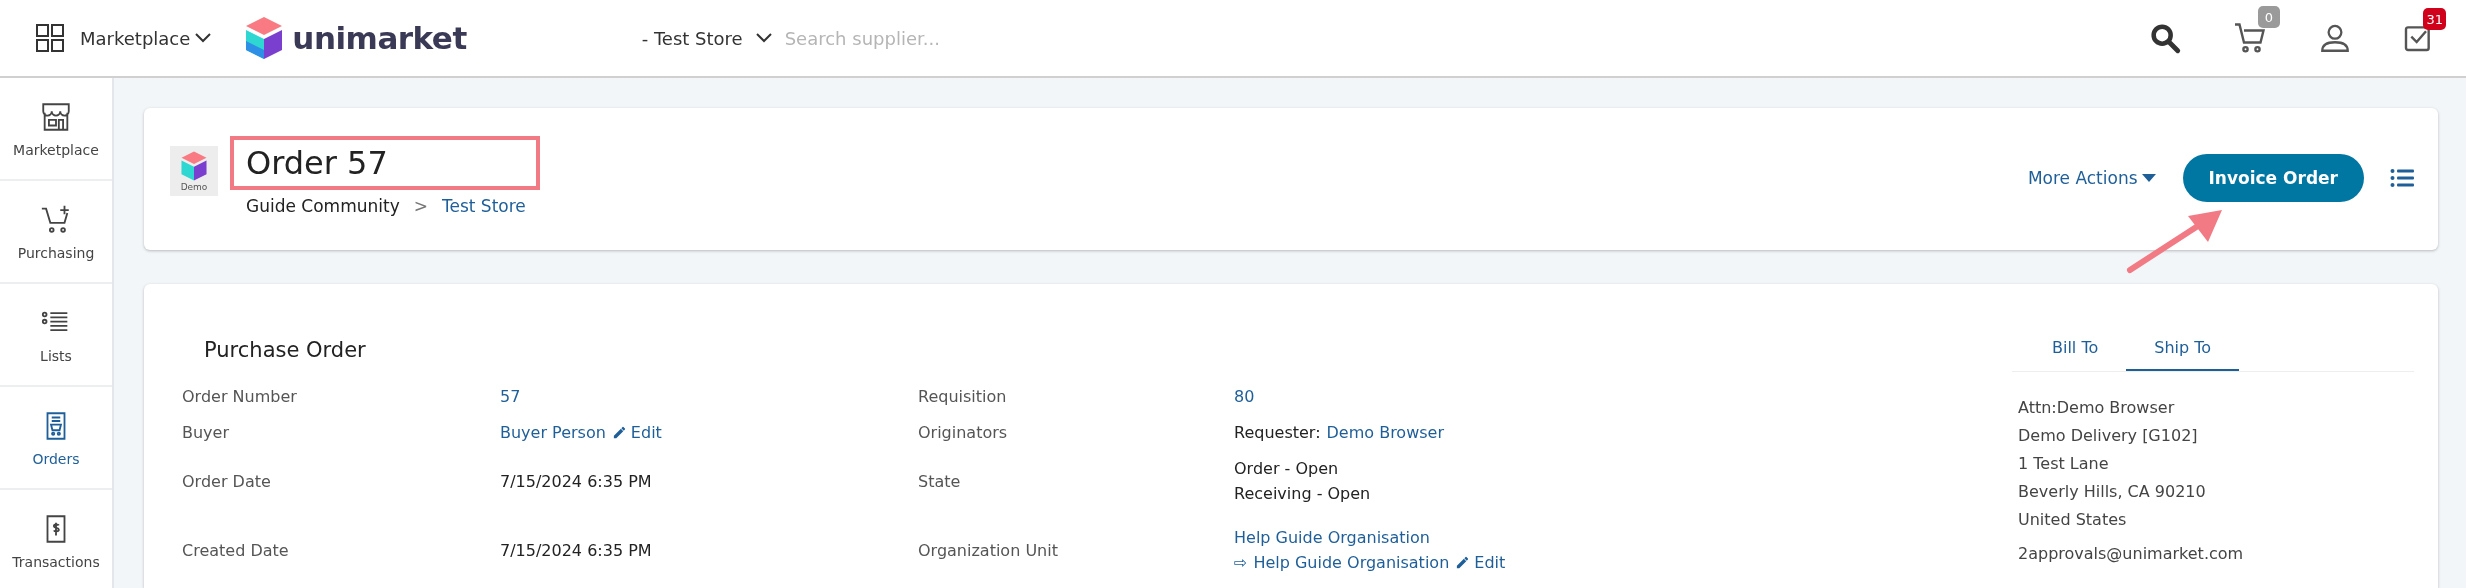 The height and width of the screenshot is (588, 2466). What do you see at coordinates (323, 206) in the screenshot?
I see `breadcrumb-text: Guide Community` at bounding box center [323, 206].